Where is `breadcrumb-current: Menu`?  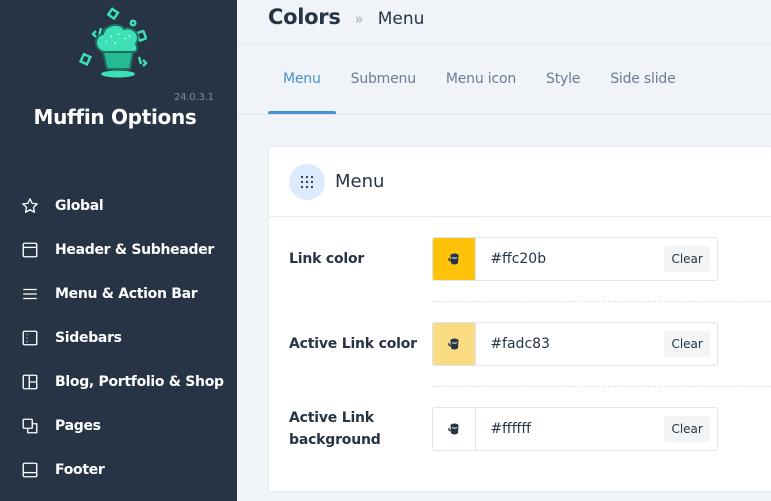 breadcrumb-current: Menu is located at coordinates (401, 19).